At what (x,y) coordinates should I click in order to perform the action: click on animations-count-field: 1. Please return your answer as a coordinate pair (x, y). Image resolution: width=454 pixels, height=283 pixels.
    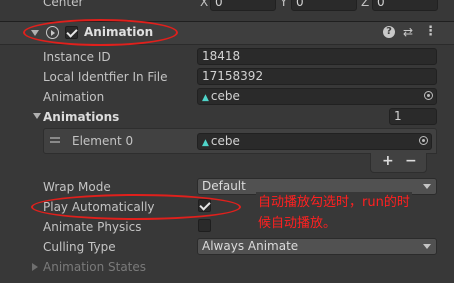
    Looking at the image, I should click on (413, 116).